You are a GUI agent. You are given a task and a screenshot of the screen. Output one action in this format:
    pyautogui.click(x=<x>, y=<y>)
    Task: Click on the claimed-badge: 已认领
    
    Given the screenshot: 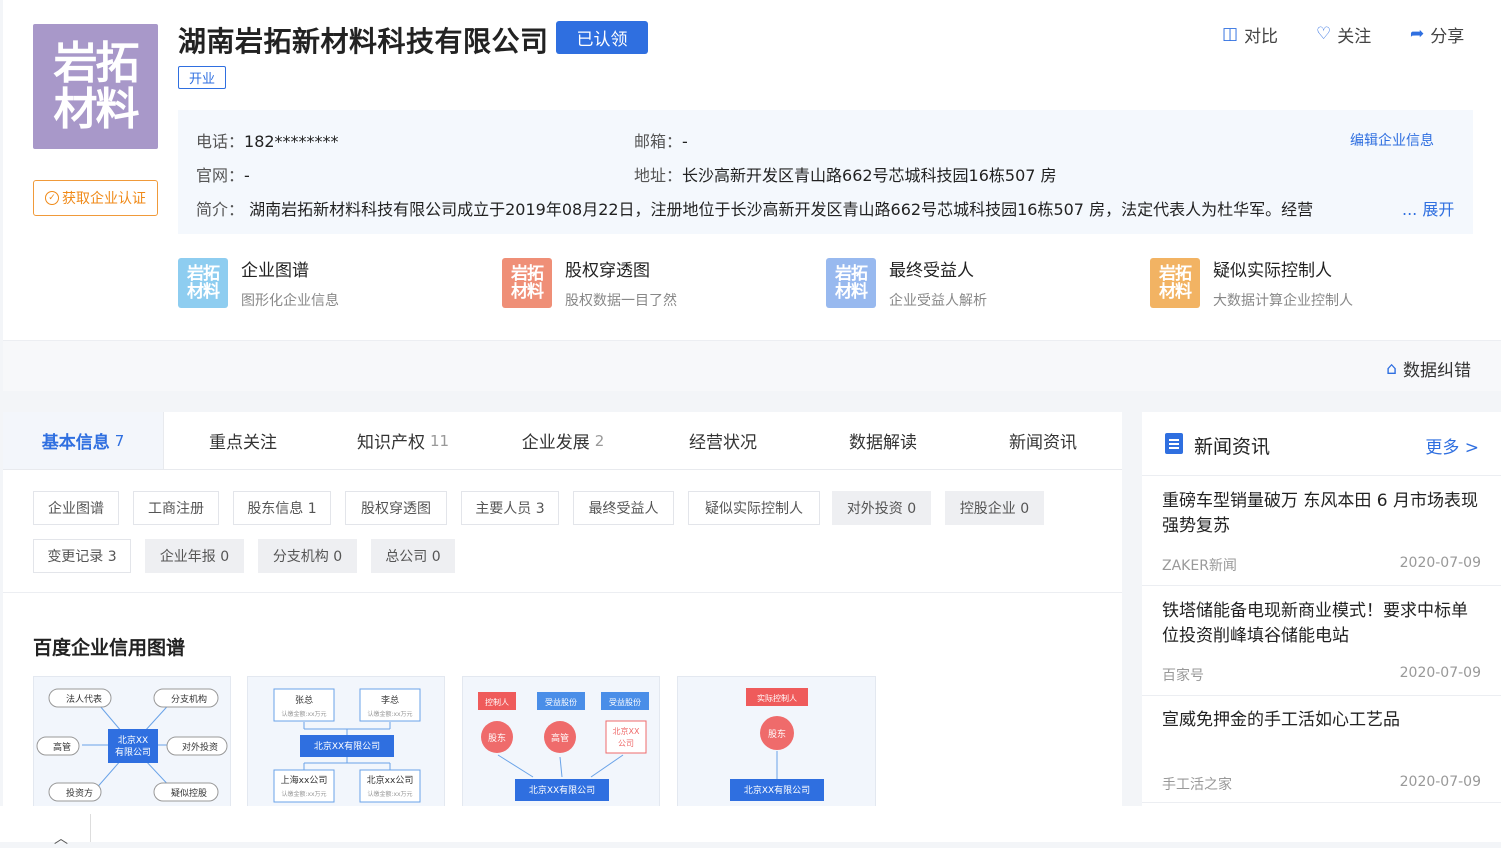 What is the action you would take?
    pyautogui.click(x=602, y=37)
    